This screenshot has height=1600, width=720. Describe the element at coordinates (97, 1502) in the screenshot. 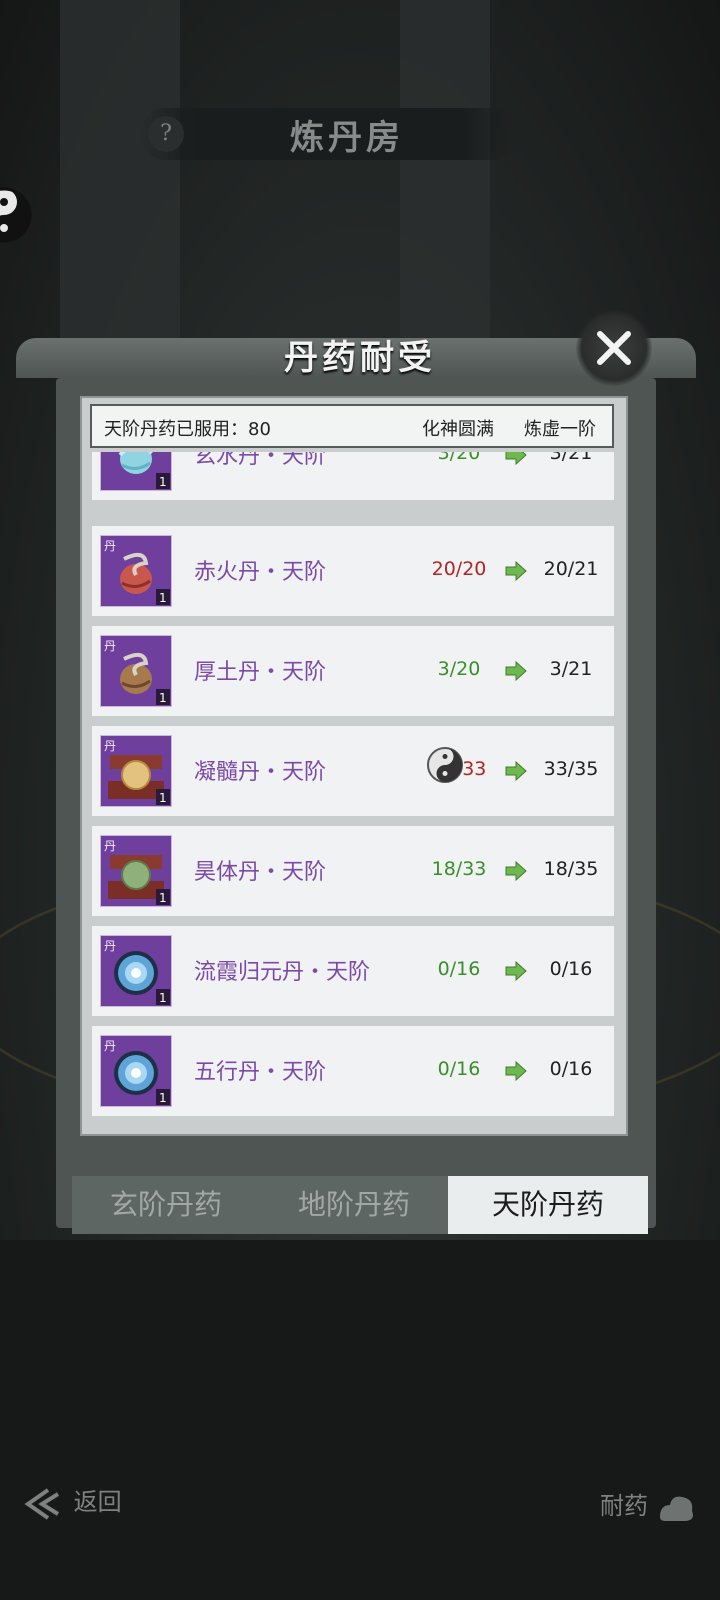

I see `back-label: 返回` at that location.